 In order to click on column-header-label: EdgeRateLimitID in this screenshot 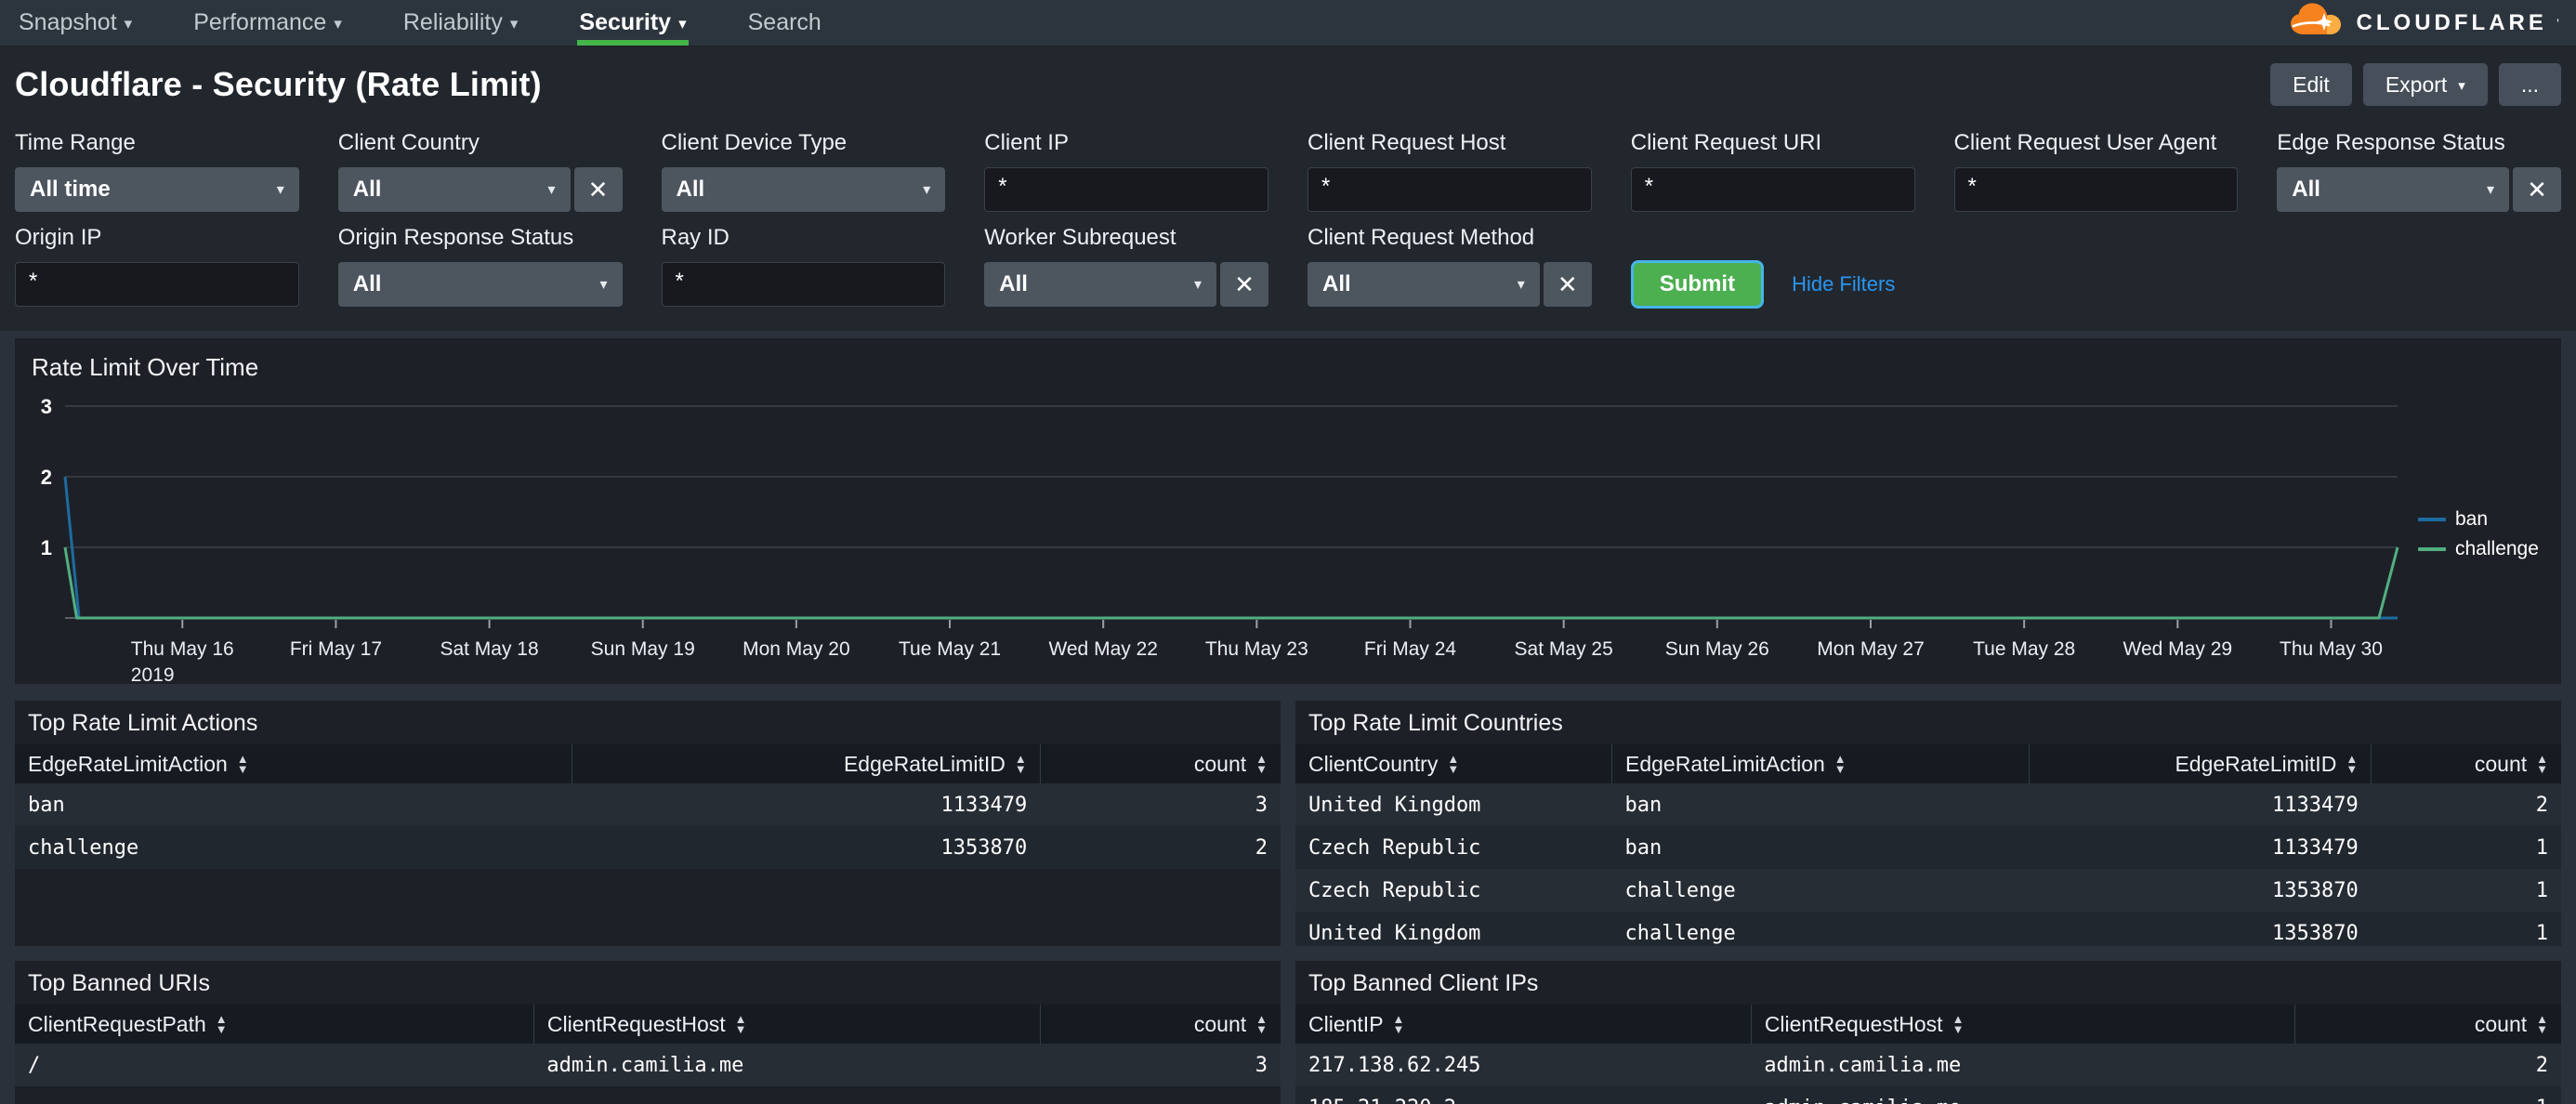, I will do `click(2256, 763)`.